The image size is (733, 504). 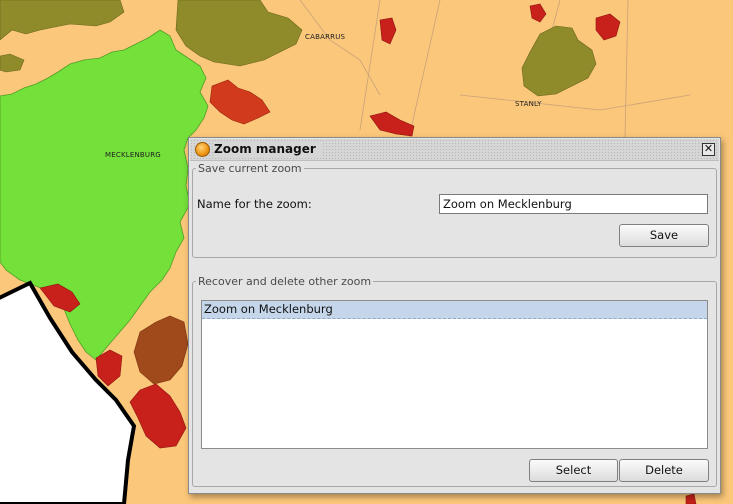 What do you see at coordinates (573, 204) in the screenshot?
I see `zoom-name-input` at bounding box center [573, 204].